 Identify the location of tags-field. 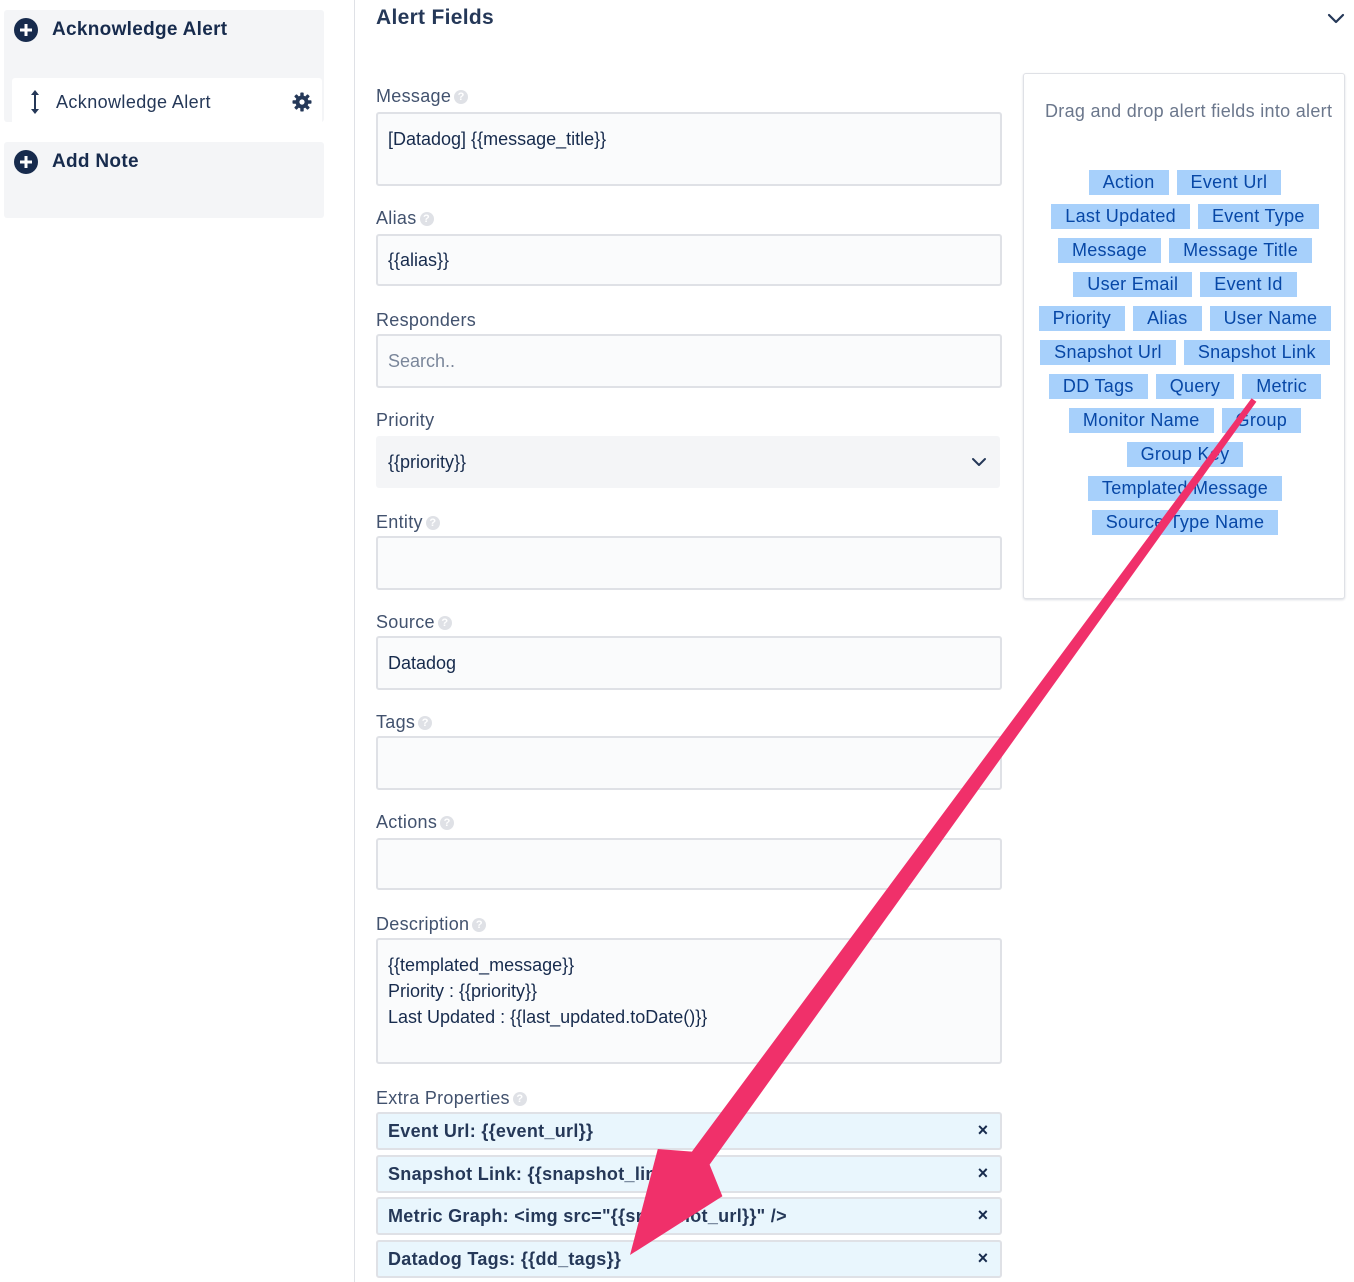
(689, 763).